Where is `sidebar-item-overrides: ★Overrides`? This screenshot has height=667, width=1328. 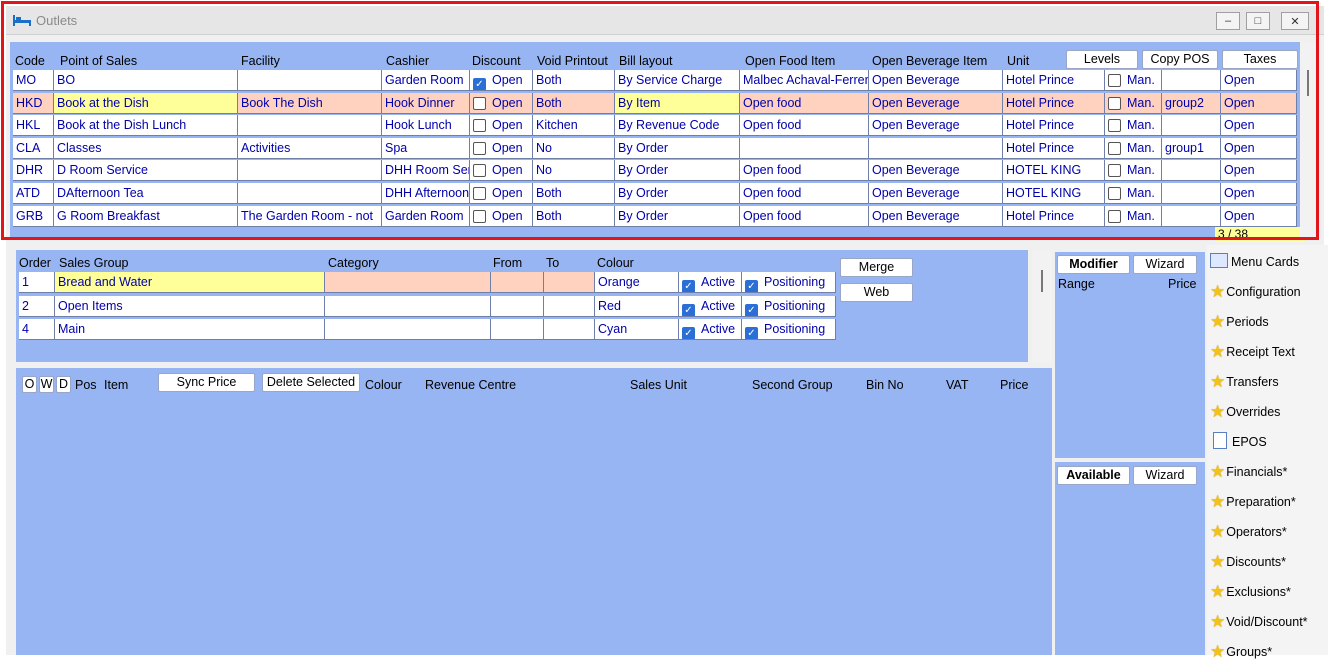 sidebar-item-overrides: ★Overrides is located at coordinates (1268, 412).